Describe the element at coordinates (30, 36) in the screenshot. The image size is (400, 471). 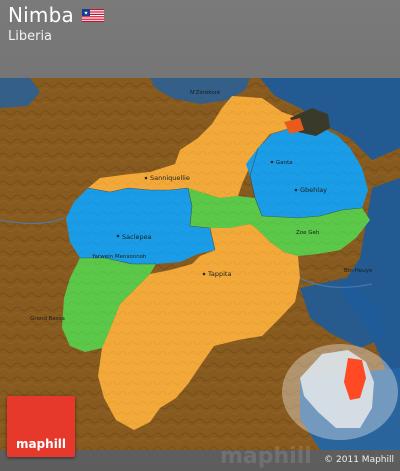
I see `map-subtitle: Liberia` at that location.